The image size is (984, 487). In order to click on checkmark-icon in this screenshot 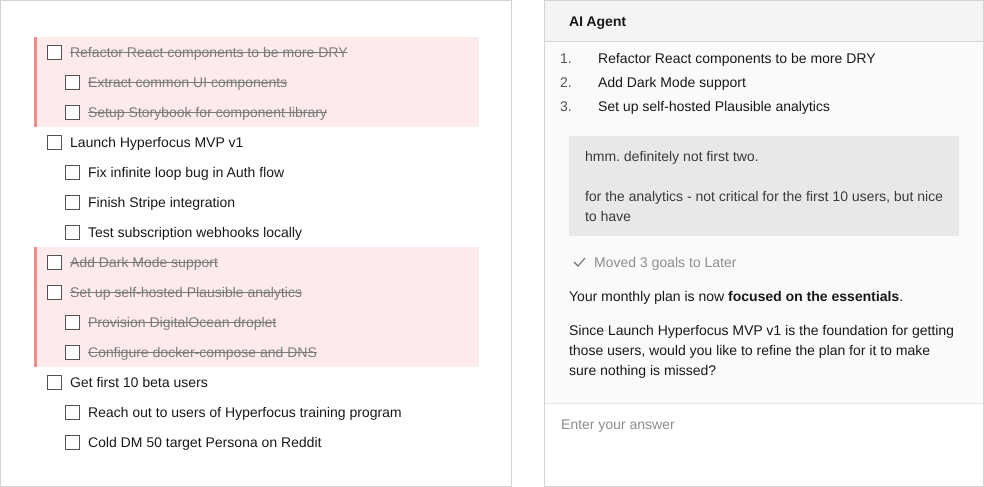, I will do `click(579, 262)`.